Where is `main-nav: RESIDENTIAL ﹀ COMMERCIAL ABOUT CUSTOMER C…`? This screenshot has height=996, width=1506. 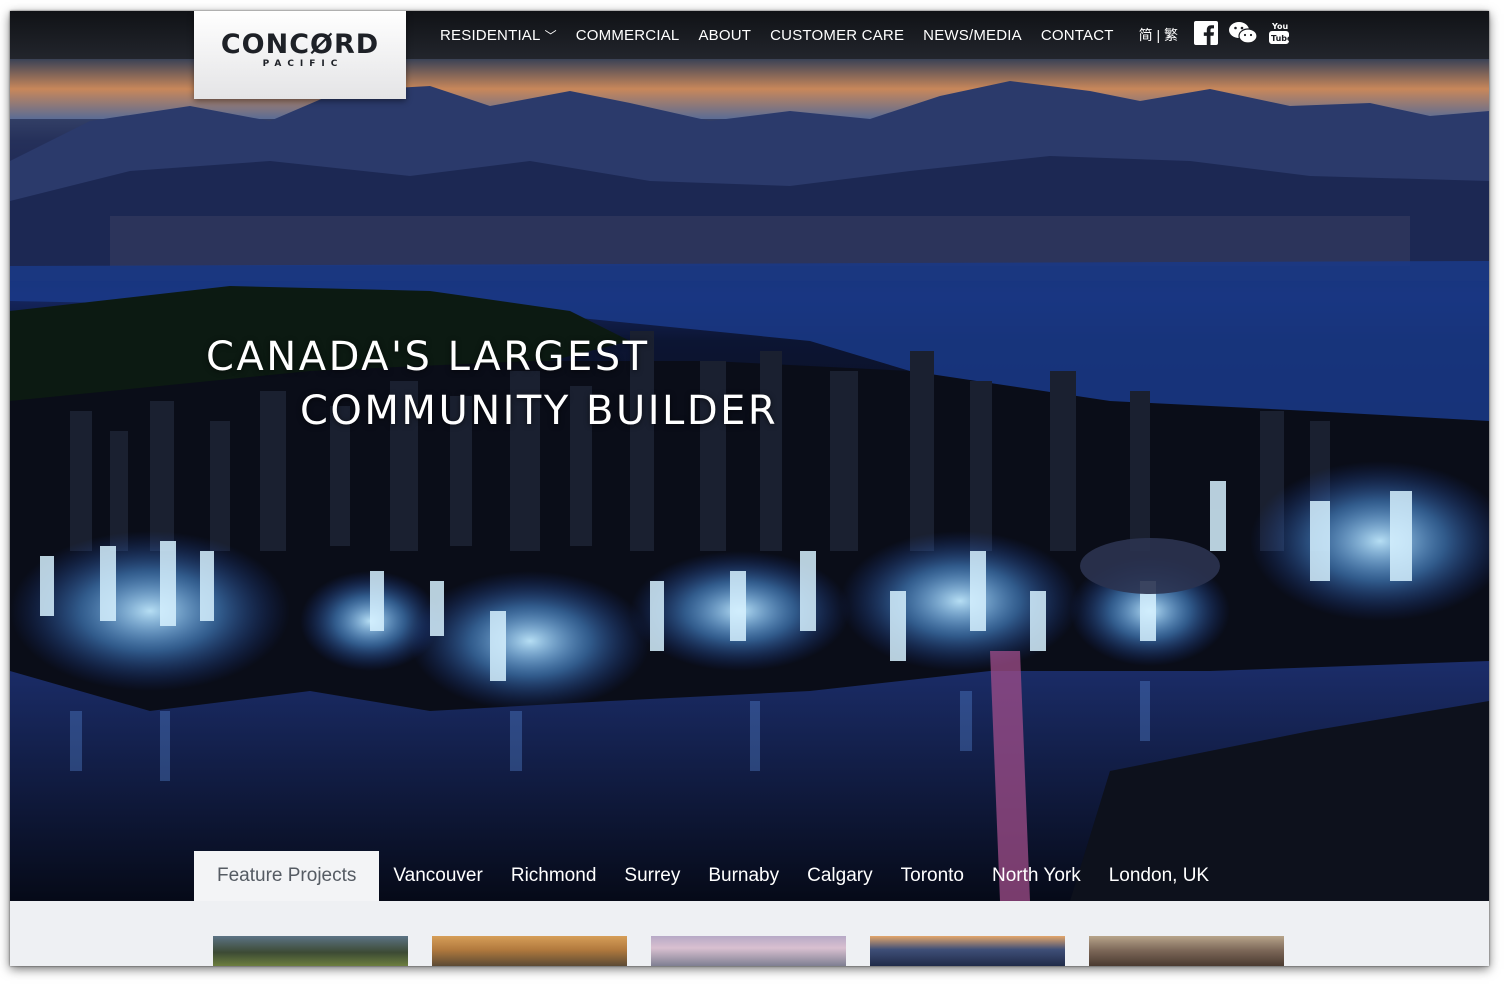 main-nav: RESIDENTIAL ﹀ COMMERCIAL ABOUT CUSTOMER C… is located at coordinates (870, 35).